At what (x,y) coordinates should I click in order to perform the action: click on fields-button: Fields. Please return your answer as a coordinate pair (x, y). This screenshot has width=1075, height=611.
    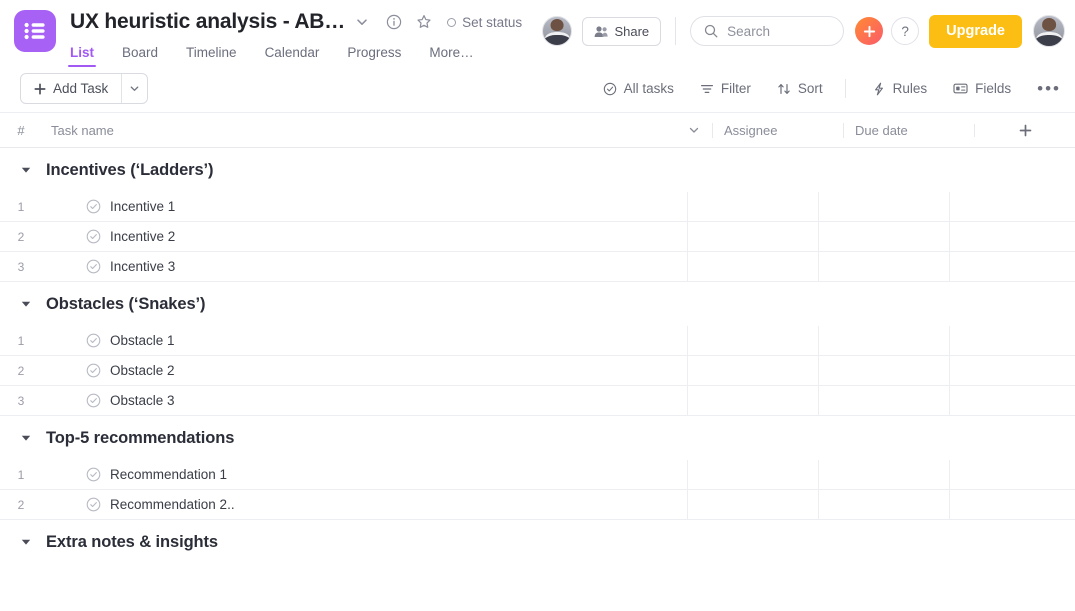
    Looking at the image, I should click on (982, 88).